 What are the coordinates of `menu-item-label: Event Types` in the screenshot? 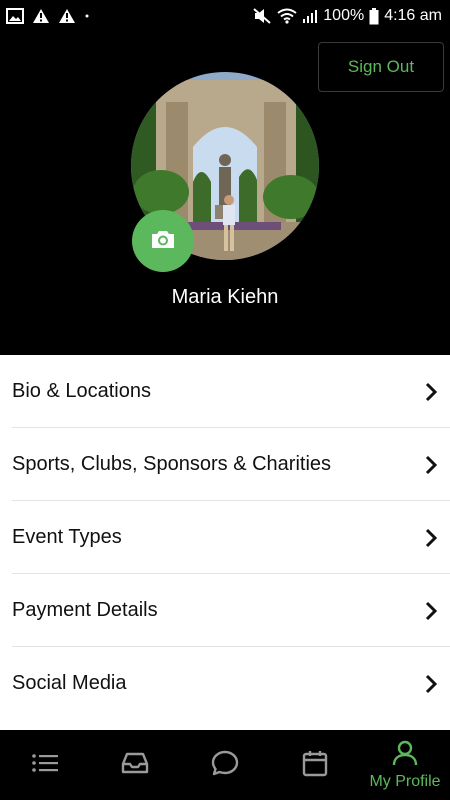 It's located at (67, 537).